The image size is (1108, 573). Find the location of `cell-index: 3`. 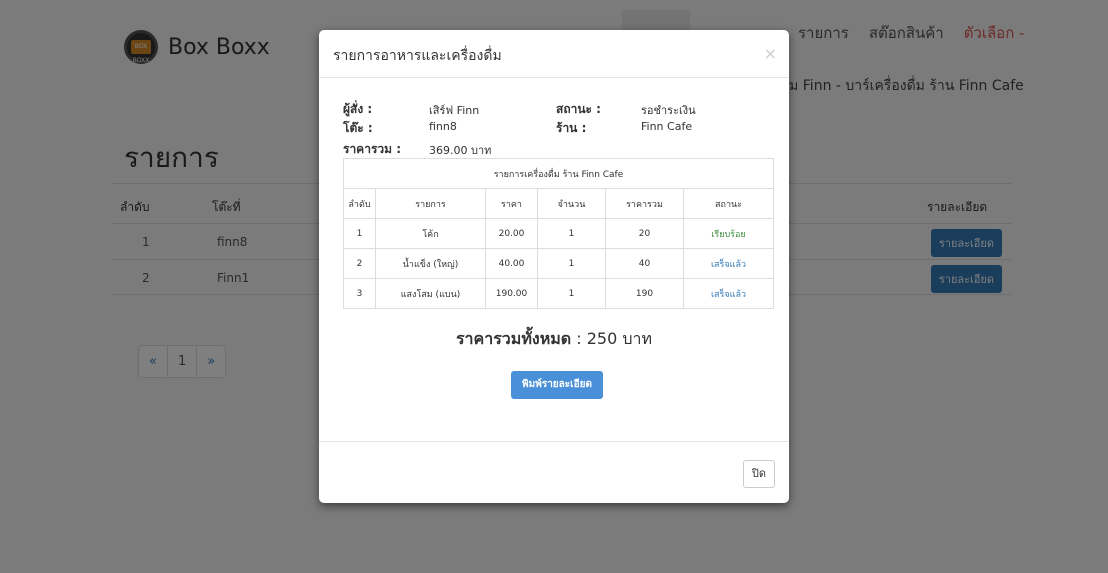

cell-index: 3 is located at coordinates (359, 293).